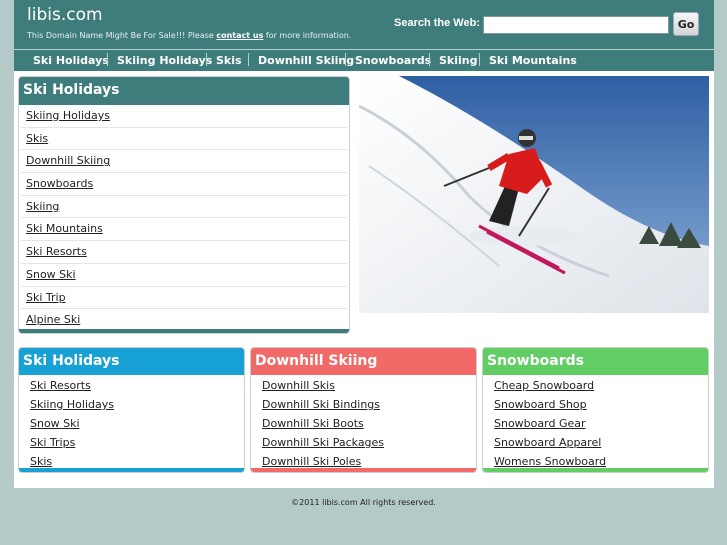  I want to click on box-title: Downhill Skiing, so click(363, 361).